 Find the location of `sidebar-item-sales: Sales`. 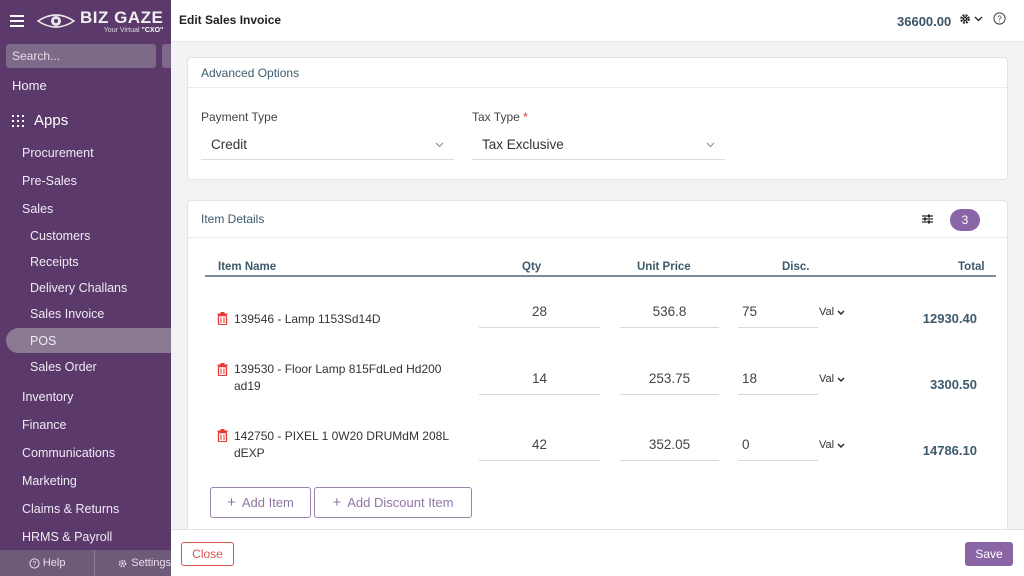

sidebar-item-sales: Sales is located at coordinates (37, 209).